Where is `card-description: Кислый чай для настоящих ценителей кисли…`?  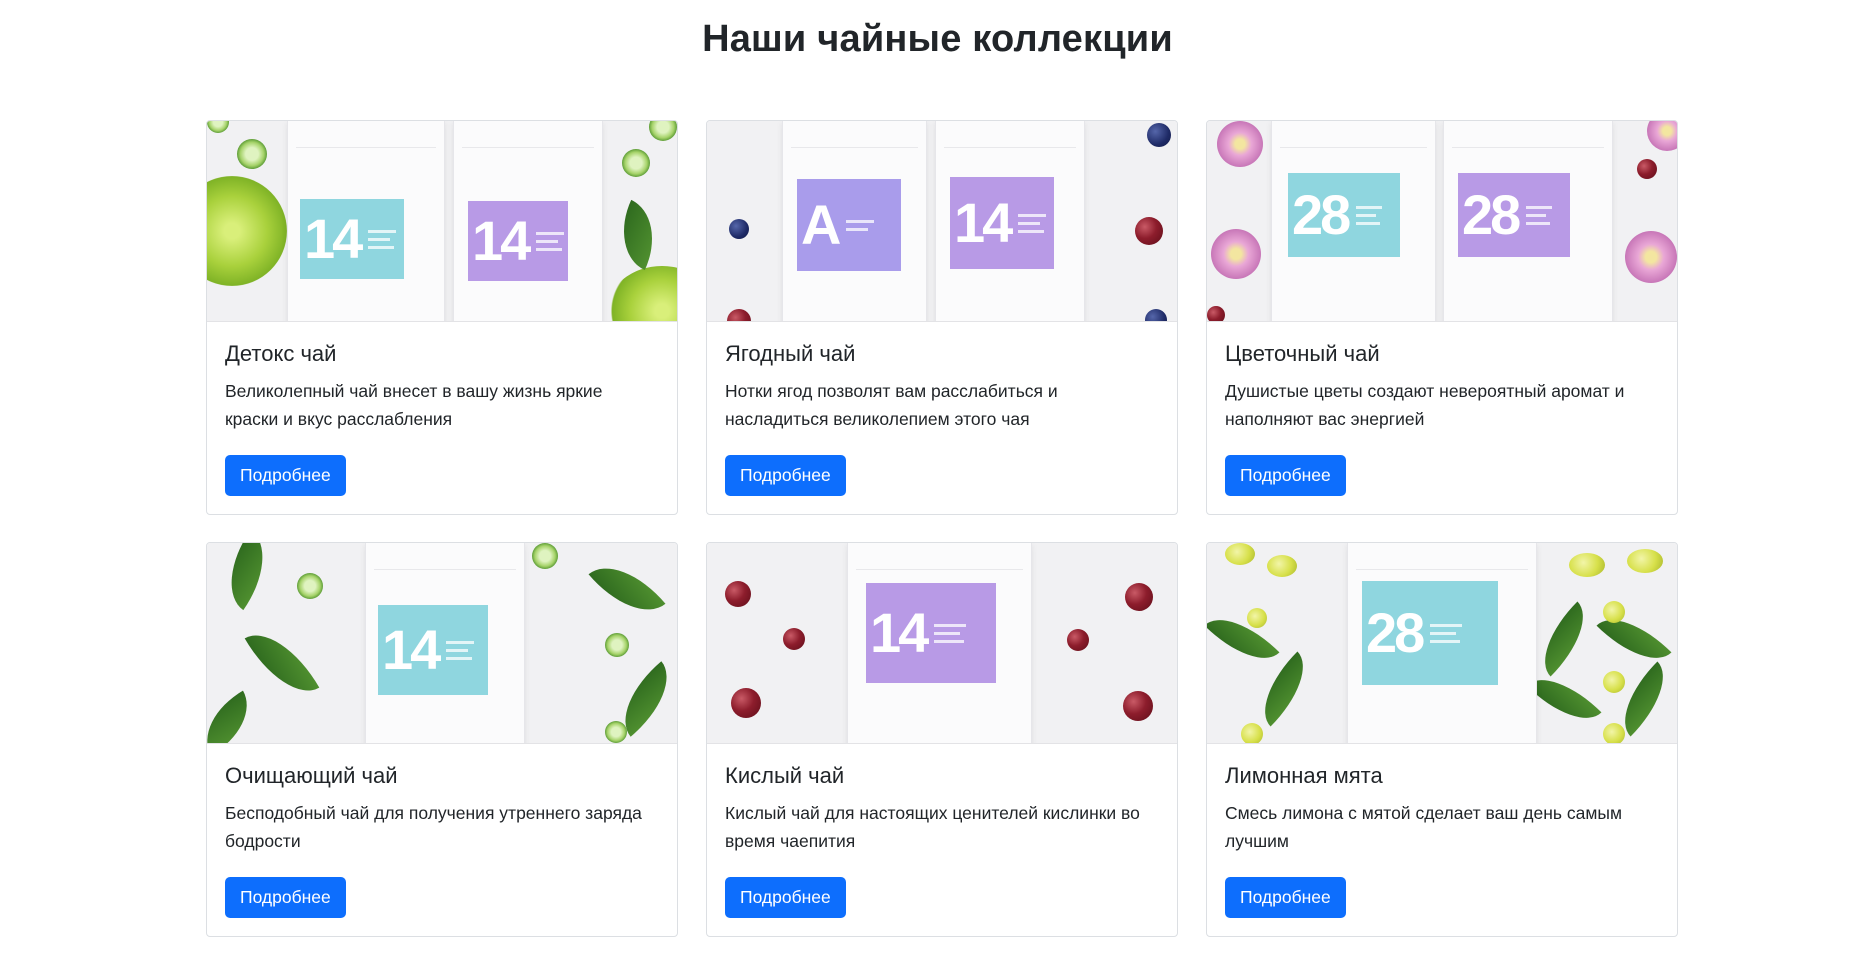
card-description: Кислый чай для настоящих ценителей кисли… is located at coordinates (932, 827).